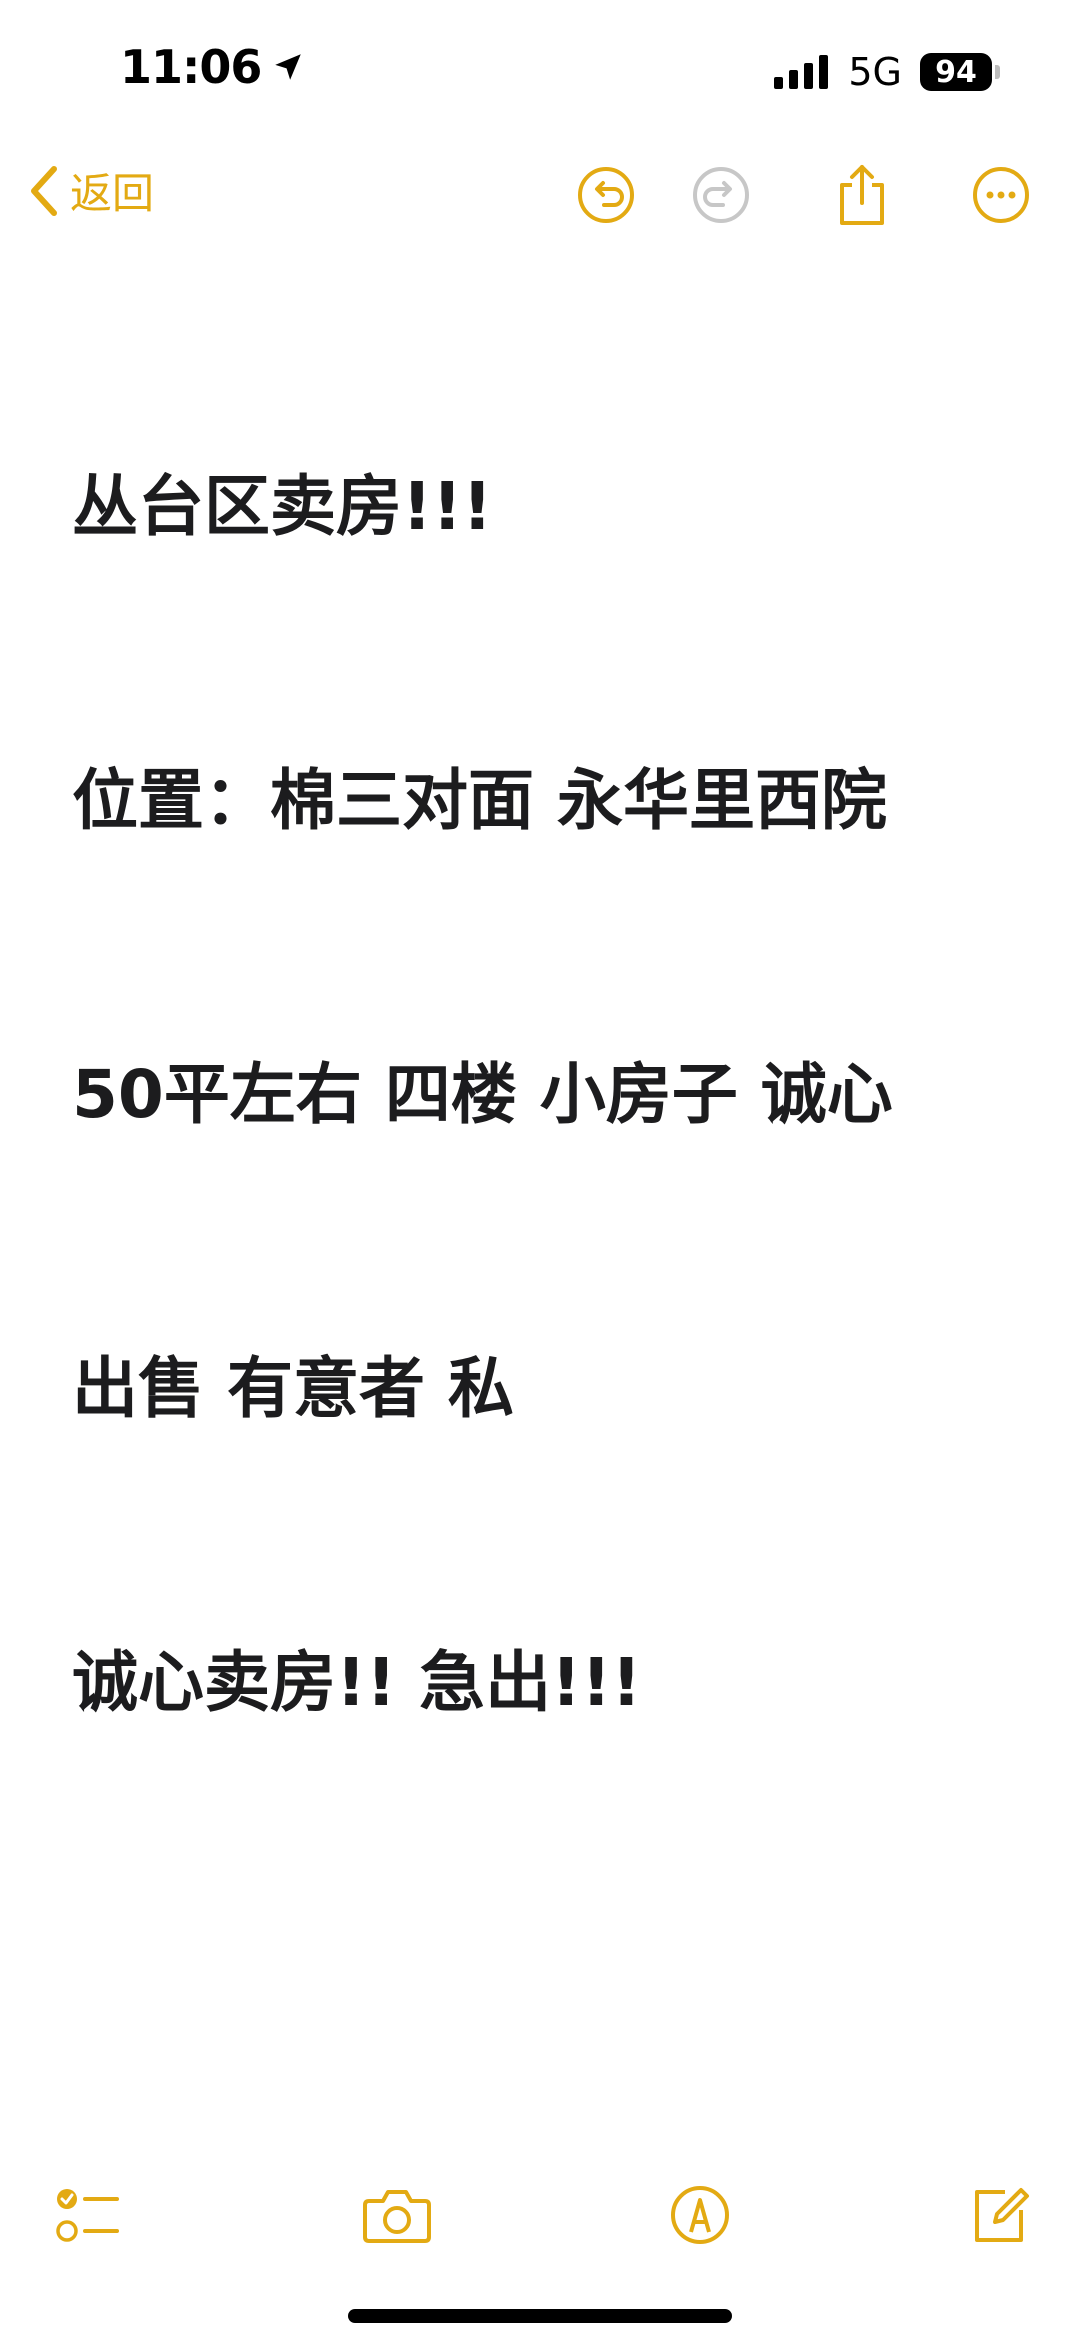 The width and height of the screenshot is (1080, 2341). Describe the element at coordinates (875, 72) in the screenshot. I see `network-type-label: 5G` at that location.